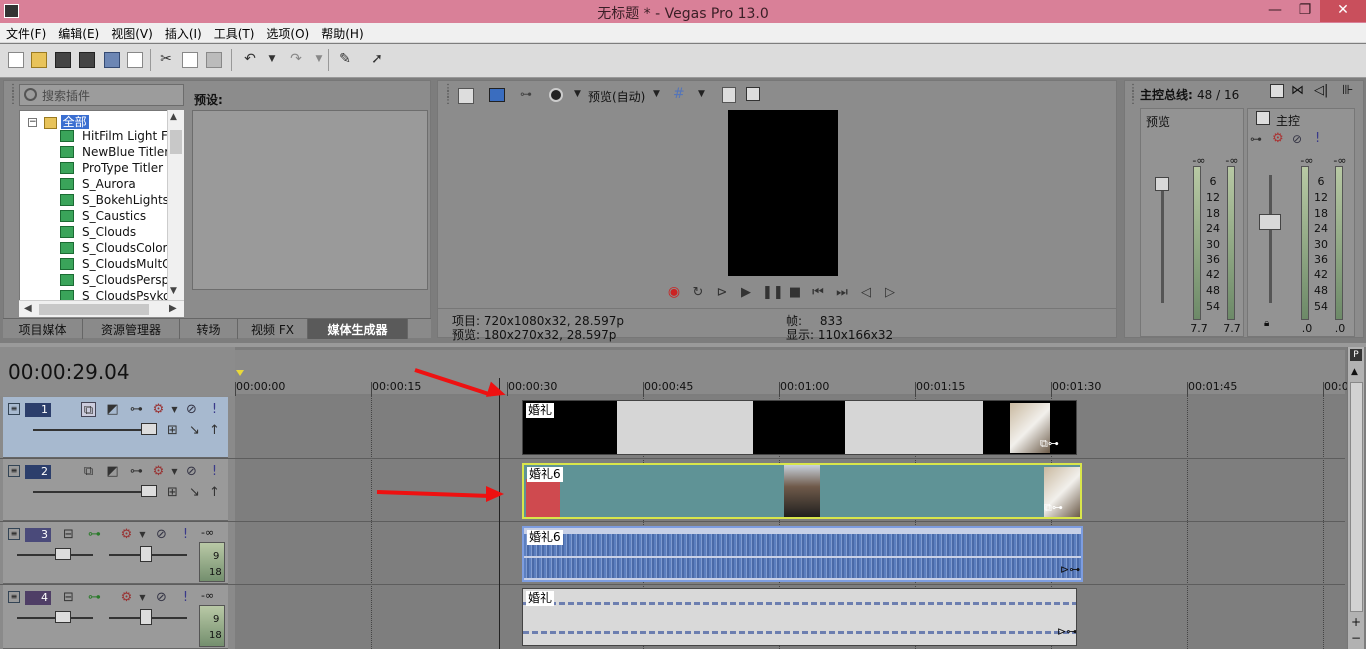  I want to click on preview-properties-icon, so click(466, 96).